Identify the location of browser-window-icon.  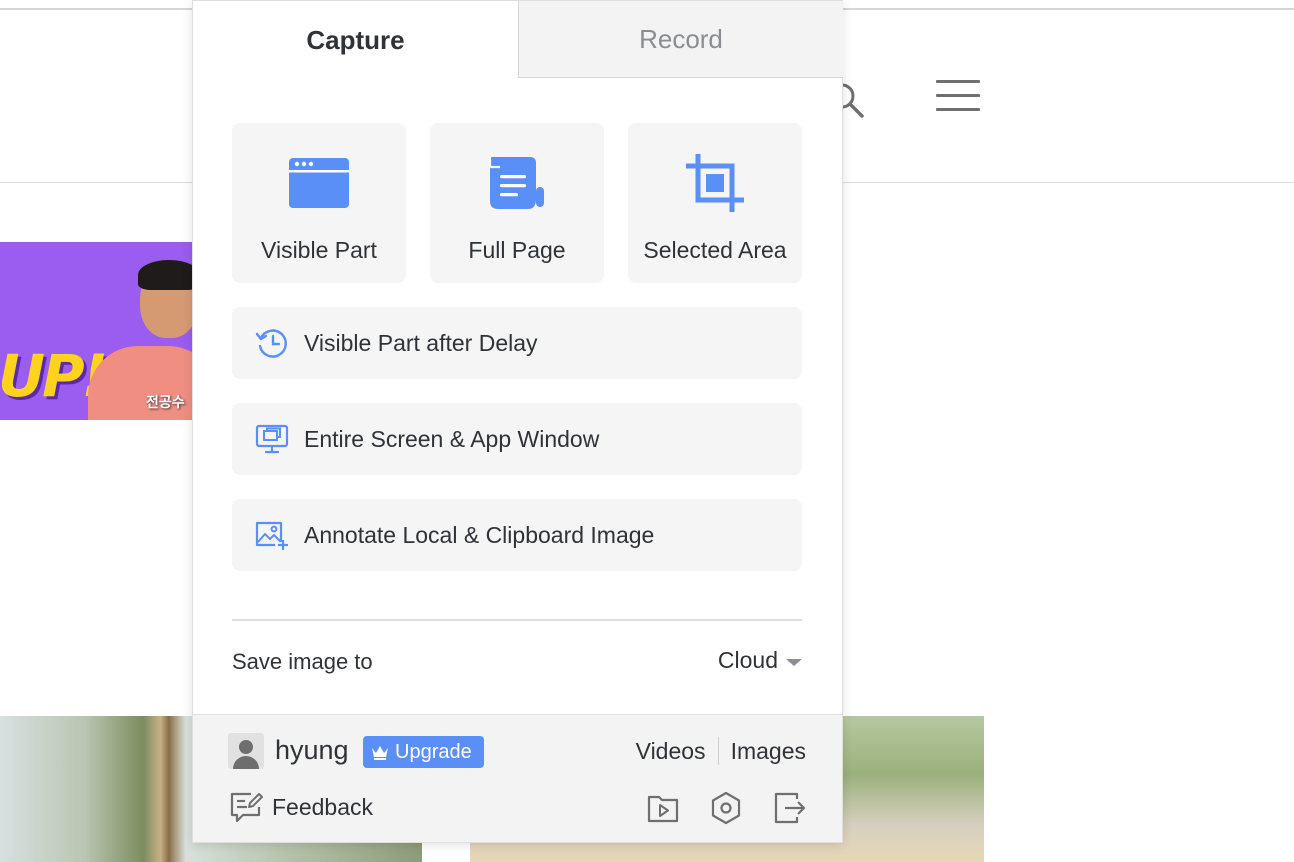
(319, 183).